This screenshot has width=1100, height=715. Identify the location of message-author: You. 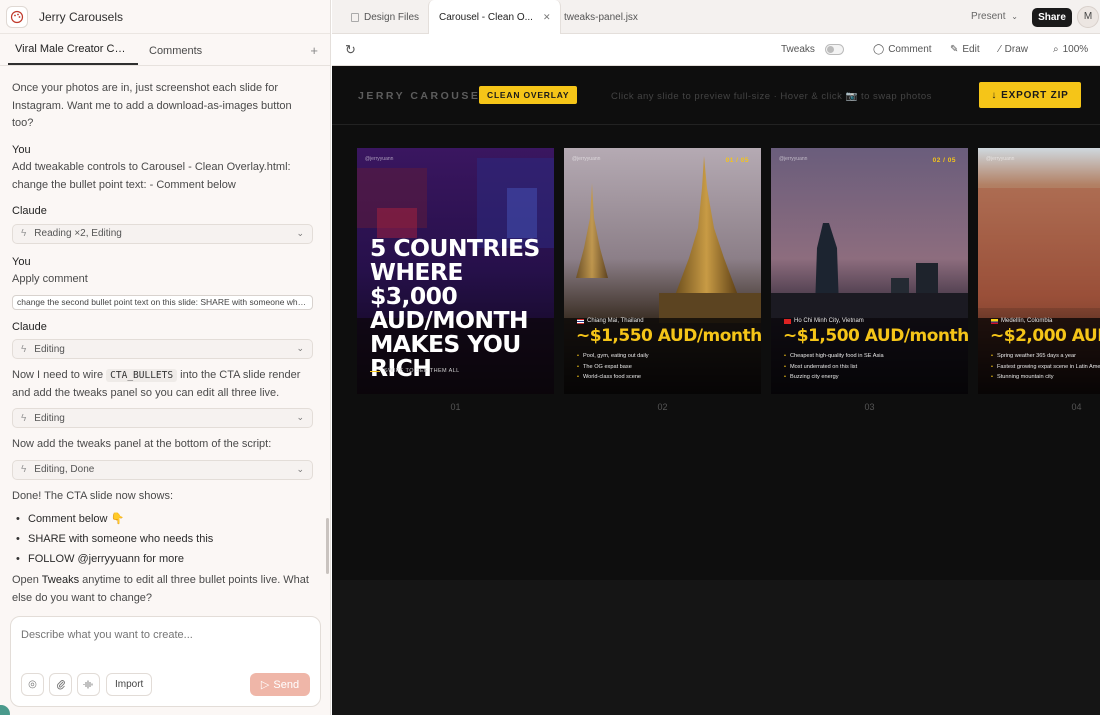
(21, 261).